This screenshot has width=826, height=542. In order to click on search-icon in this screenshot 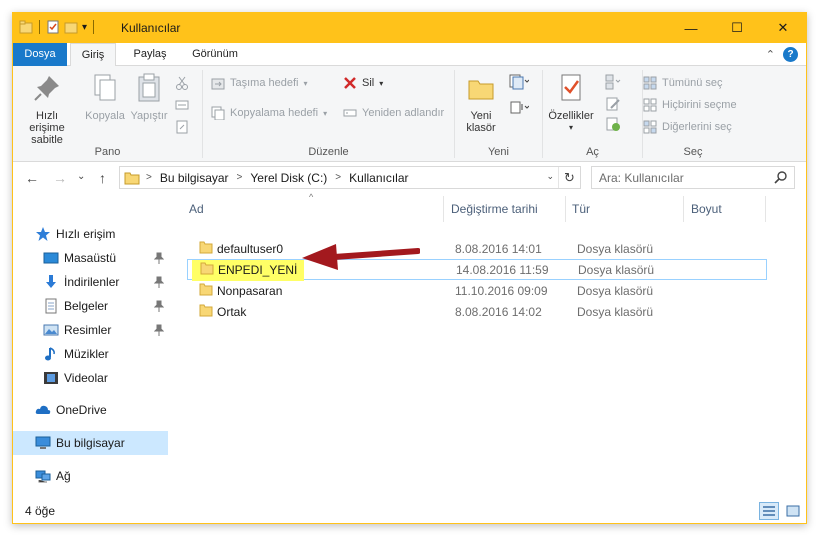, I will do `click(781, 177)`.